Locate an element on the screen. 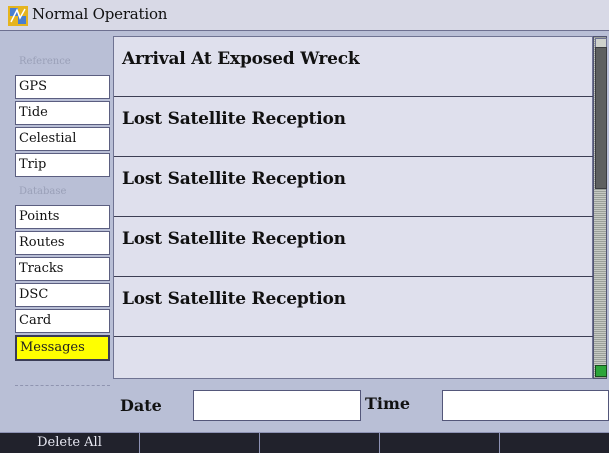  sidebar-item-card: Card is located at coordinates (62, 321).